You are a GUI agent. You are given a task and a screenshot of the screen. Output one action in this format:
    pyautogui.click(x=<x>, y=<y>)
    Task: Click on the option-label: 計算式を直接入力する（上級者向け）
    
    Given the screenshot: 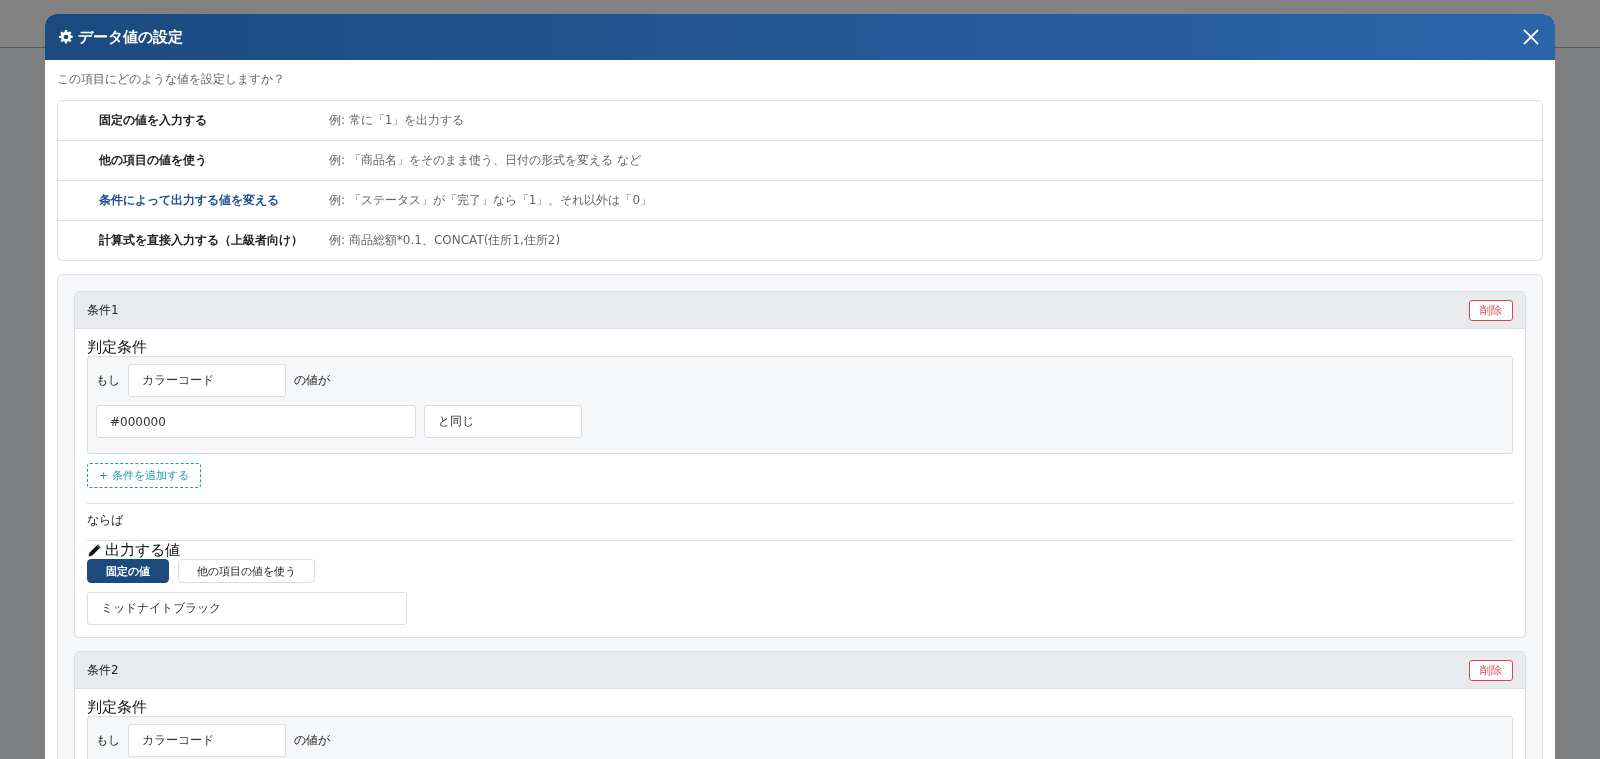 What is the action you would take?
    pyautogui.click(x=201, y=240)
    